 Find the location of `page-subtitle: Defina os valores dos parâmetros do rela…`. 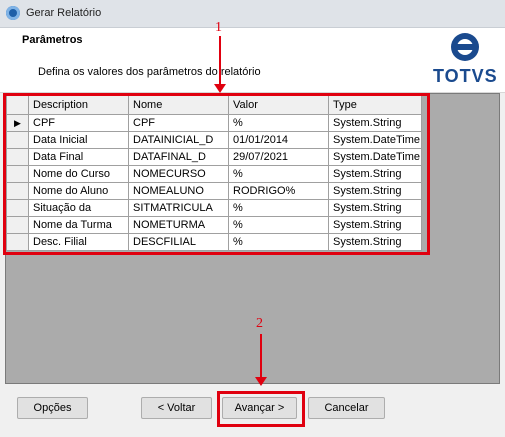

page-subtitle: Defina os valores dos parâmetros do rela… is located at coordinates (149, 72).